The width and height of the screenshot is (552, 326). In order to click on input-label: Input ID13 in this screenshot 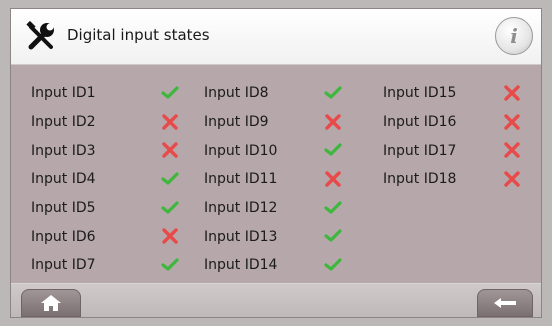, I will do `click(241, 236)`.